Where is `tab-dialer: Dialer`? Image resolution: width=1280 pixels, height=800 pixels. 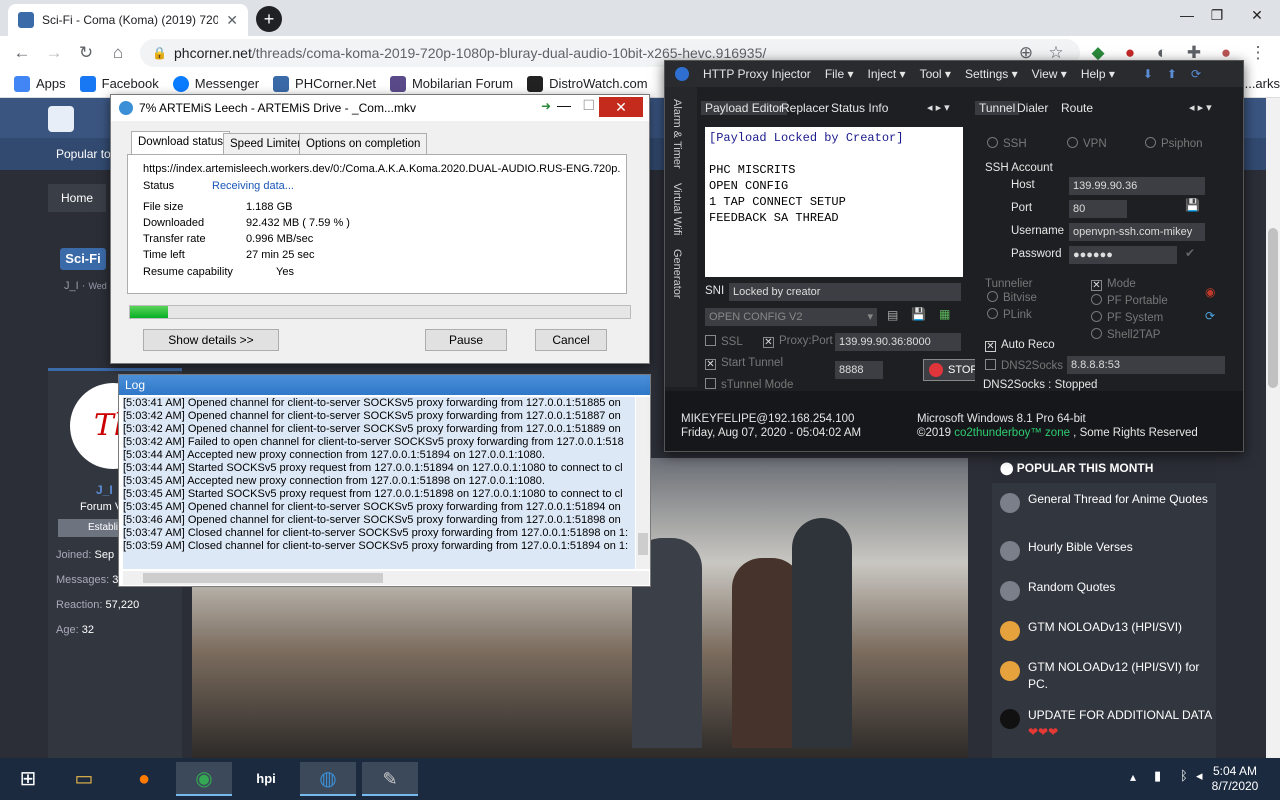
tab-dialer: Dialer is located at coordinates (1032, 108).